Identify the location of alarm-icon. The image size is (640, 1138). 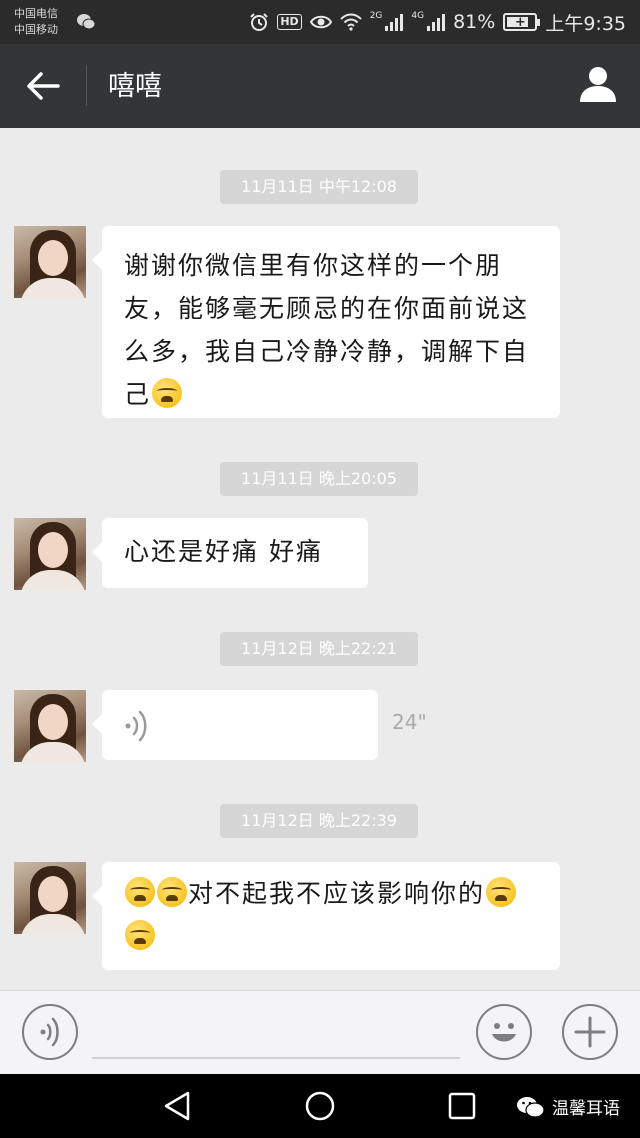
(259, 22).